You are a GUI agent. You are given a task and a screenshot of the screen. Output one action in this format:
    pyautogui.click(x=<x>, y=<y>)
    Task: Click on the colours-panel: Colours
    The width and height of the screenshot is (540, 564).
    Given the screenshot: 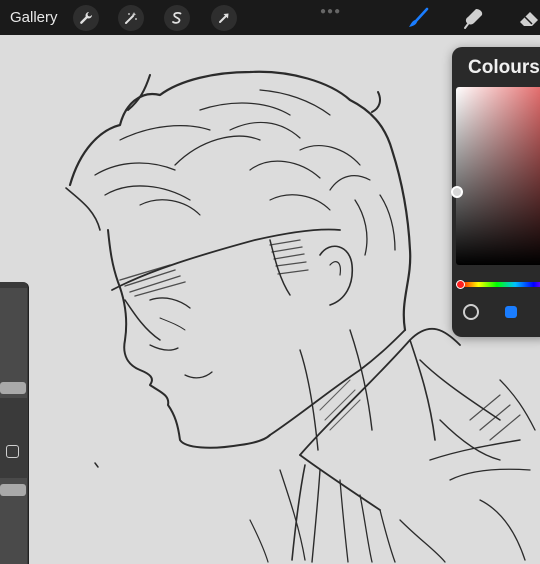 What is the action you would take?
    pyautogui.click(x=495, y=192)
    